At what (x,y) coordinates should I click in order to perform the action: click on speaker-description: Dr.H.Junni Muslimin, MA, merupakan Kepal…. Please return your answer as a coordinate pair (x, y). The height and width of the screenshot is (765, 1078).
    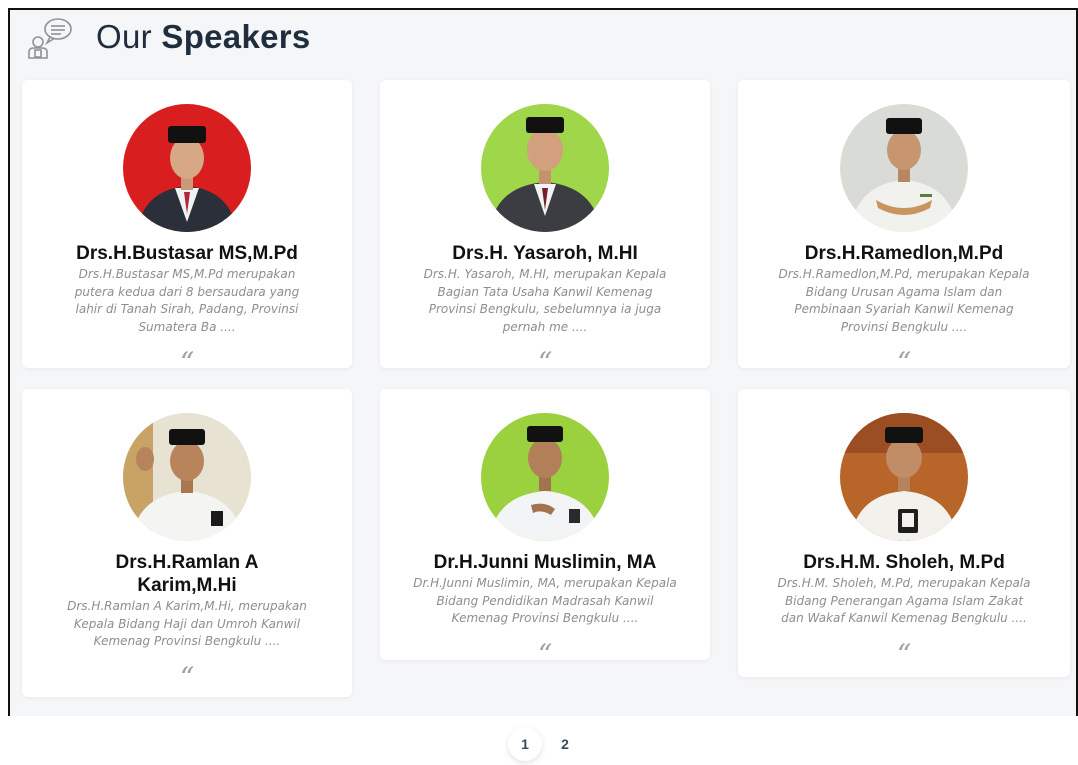
    Looking at the image, I should click on (545, 600).